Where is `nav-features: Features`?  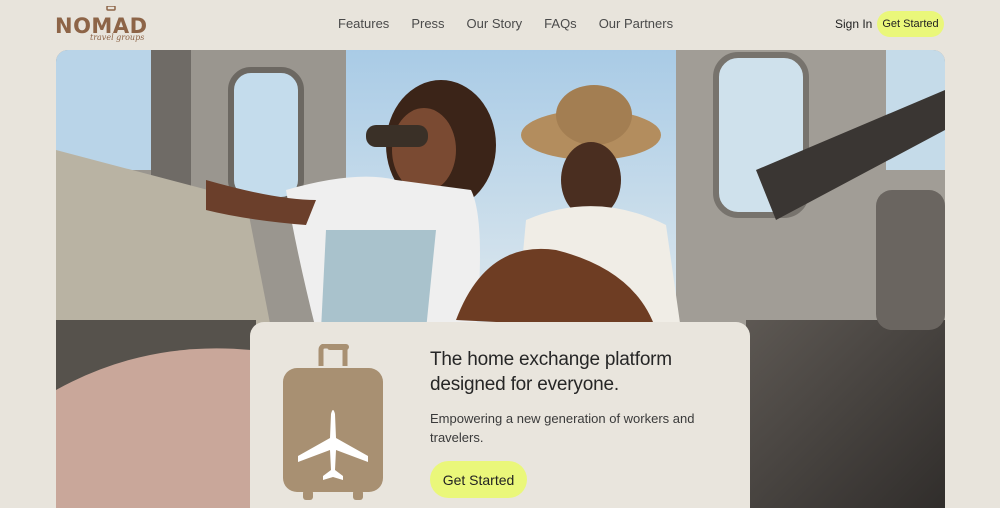 nav-features: Features is located at coordinates (363, 23).